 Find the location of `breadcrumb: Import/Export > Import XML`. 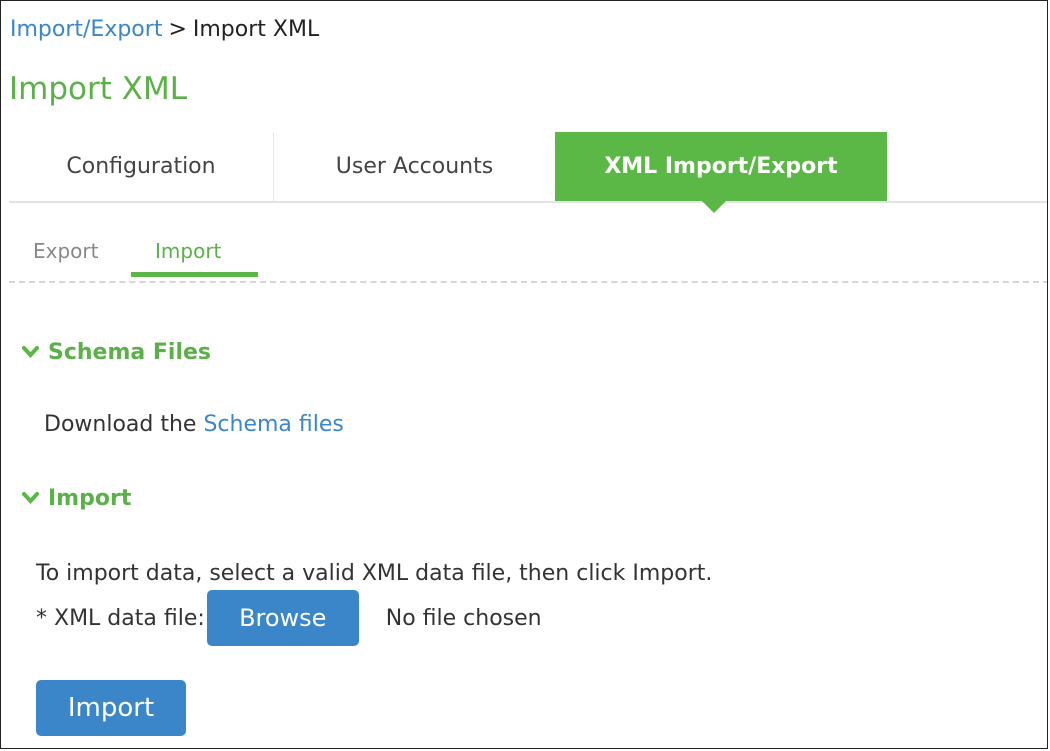

breadcrumb: Import/Export > Import XML is located at coordinates (164, 29).